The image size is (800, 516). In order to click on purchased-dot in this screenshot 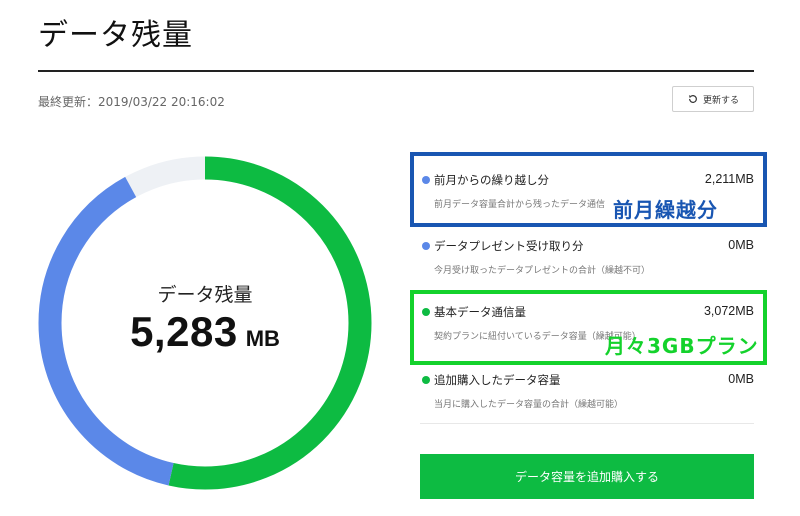, I will do `click(426, 380)`.